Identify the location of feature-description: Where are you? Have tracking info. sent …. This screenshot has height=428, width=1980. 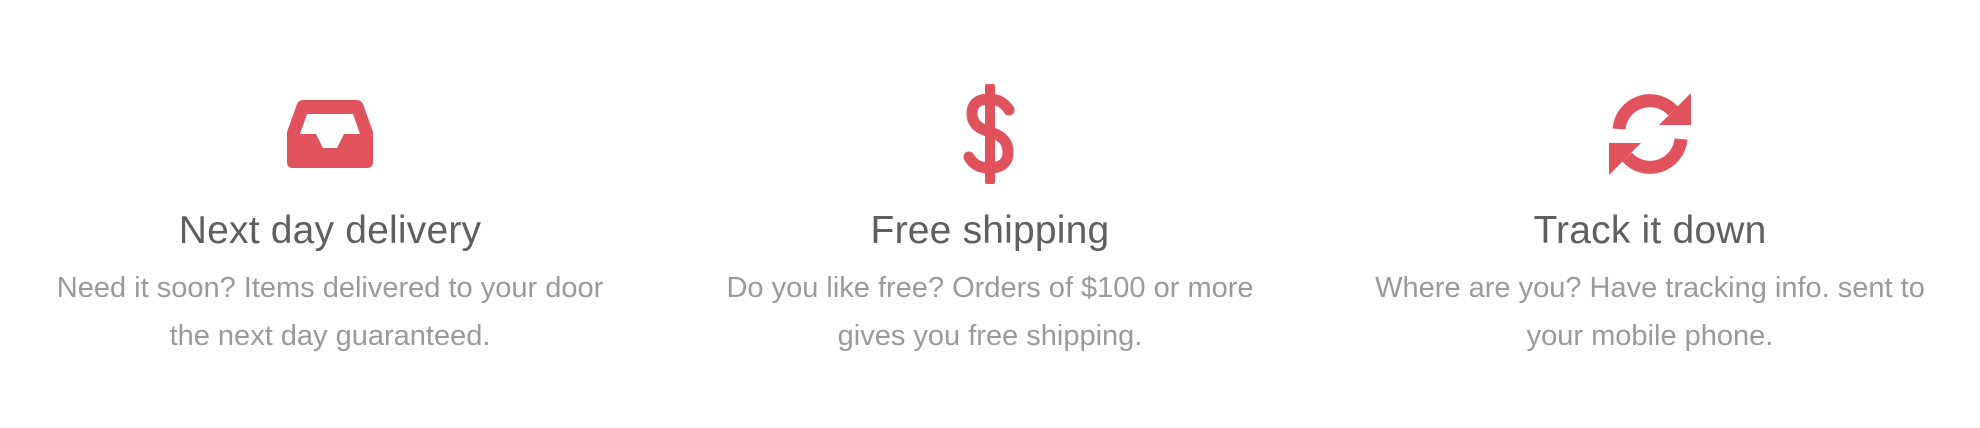
(1650, 312).